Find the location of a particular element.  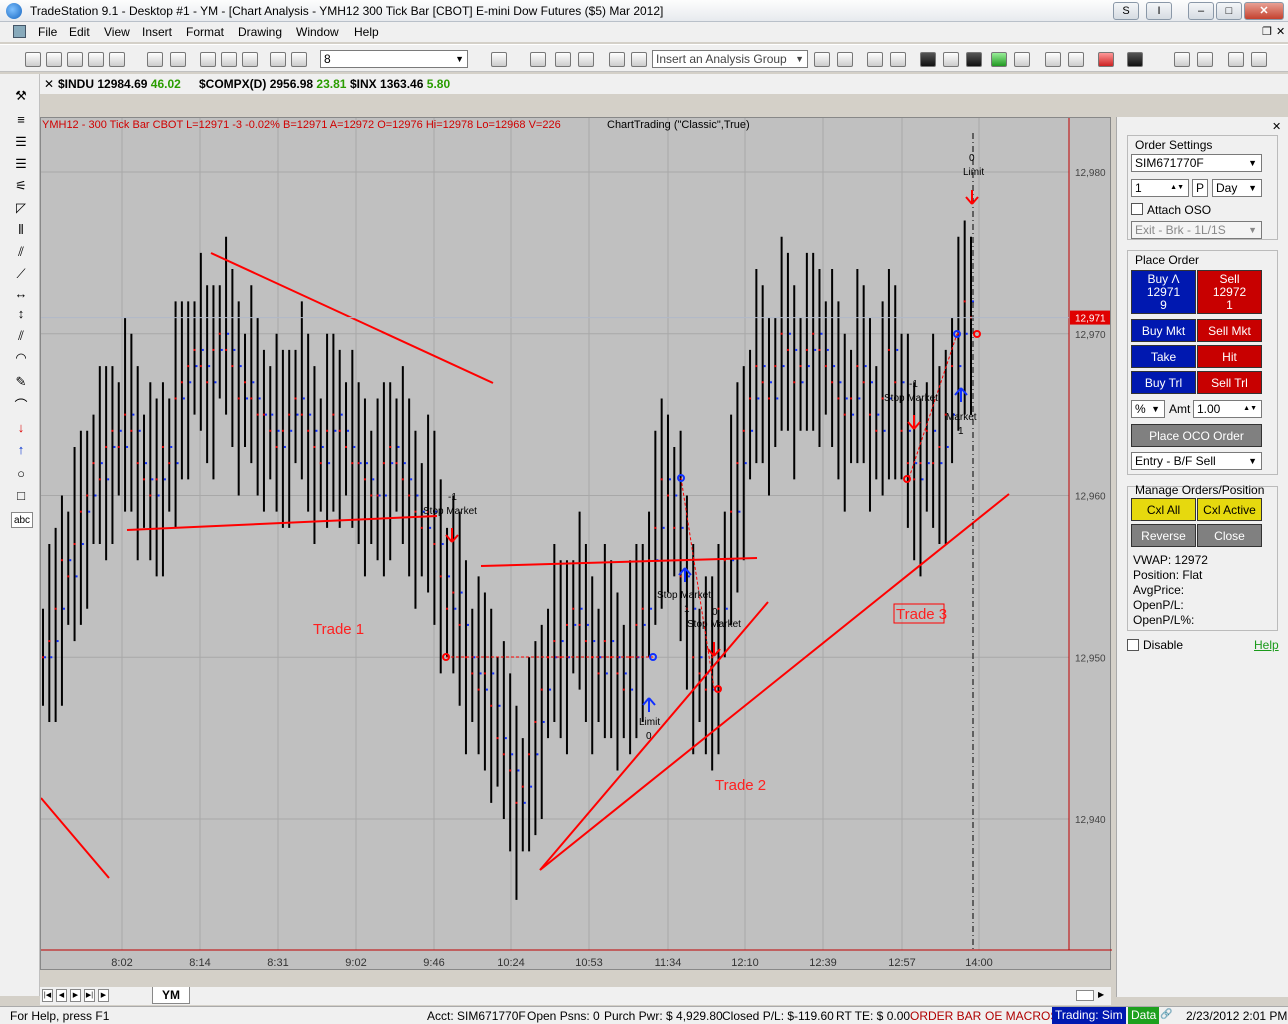

vertical-line-icon: ↕ is located at coordinates (21, 314).